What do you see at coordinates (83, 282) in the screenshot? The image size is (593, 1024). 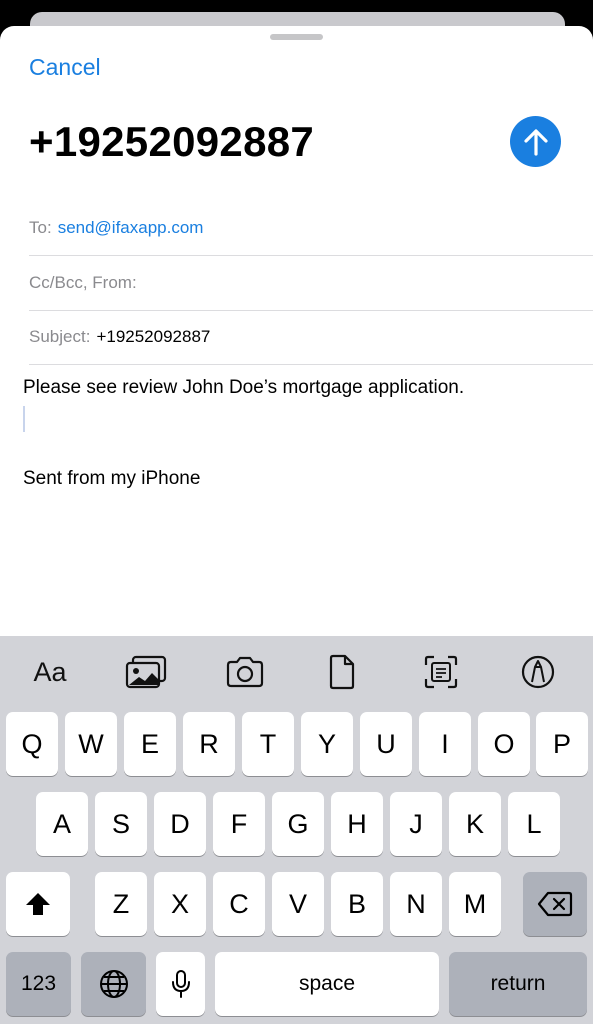 I see `cc-bcc-from-label: Cc/Bcc, From:` at bounding box center [83, 282].